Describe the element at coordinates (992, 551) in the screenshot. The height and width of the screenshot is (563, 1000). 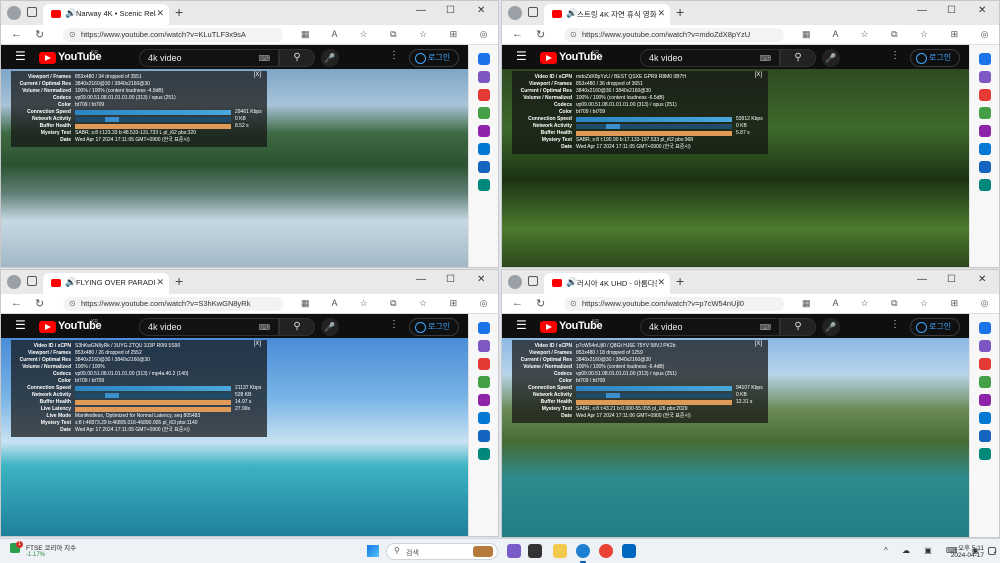
I see `notification-center-icon` at that location.